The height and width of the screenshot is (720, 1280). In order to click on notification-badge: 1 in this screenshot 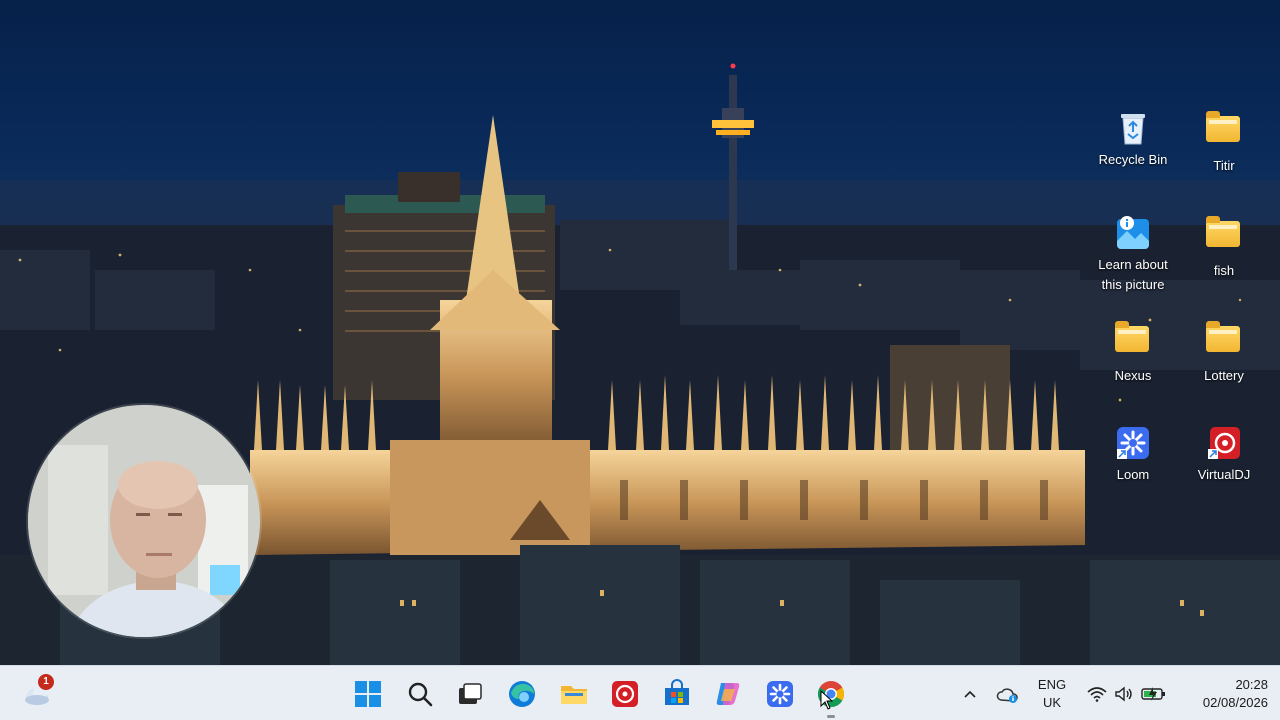, I will do `click(46, 682)`.